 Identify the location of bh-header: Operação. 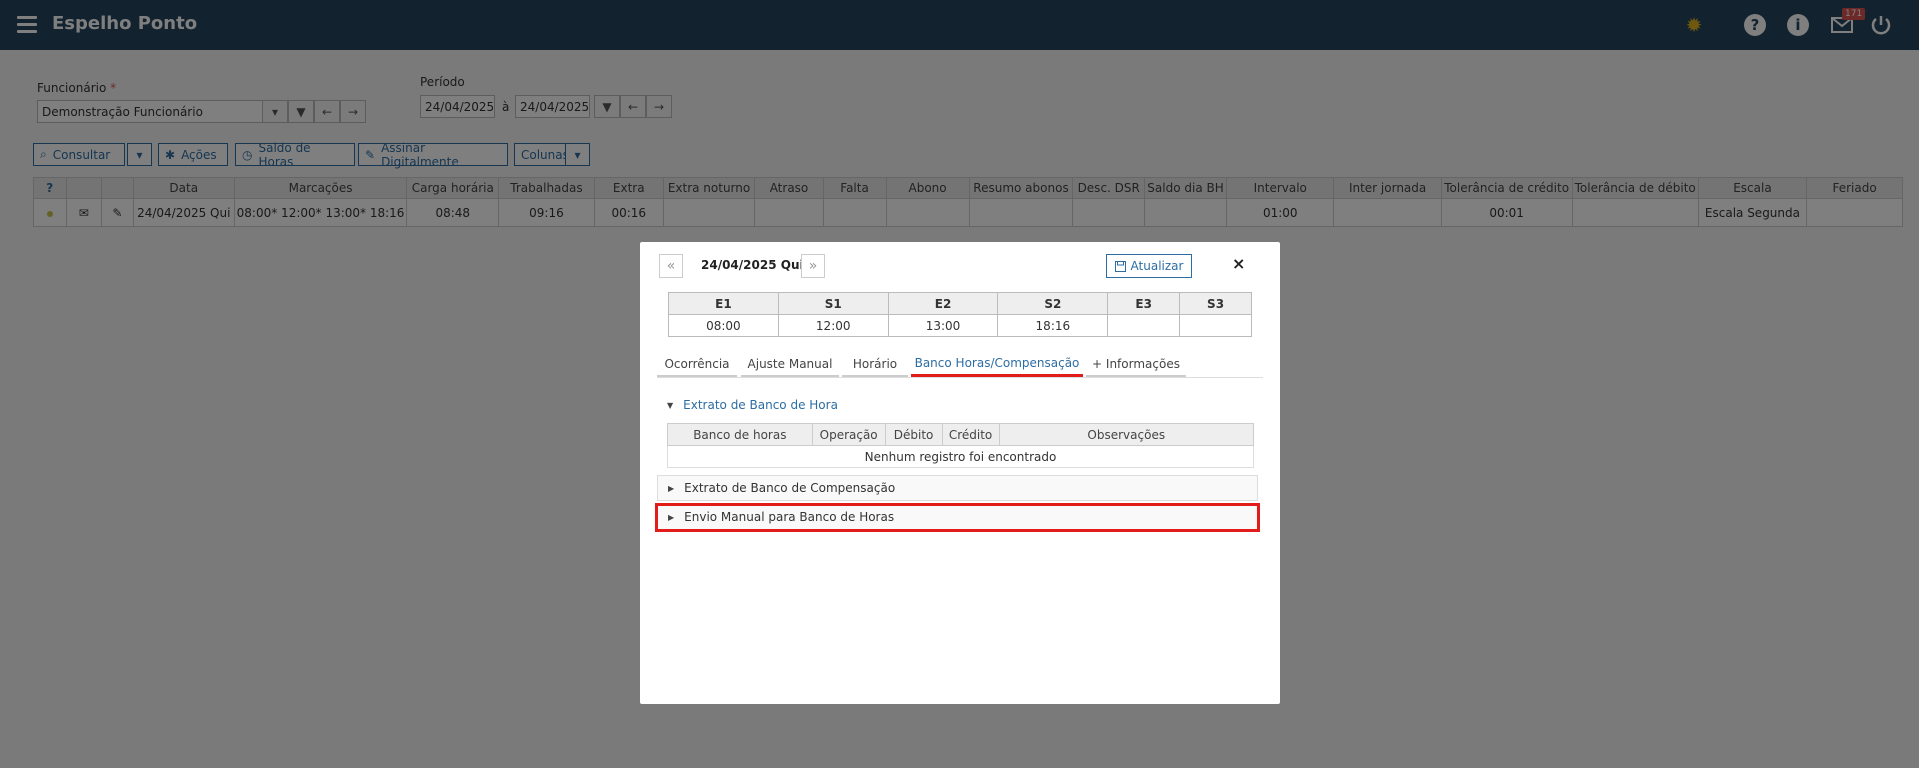
(848, 434).